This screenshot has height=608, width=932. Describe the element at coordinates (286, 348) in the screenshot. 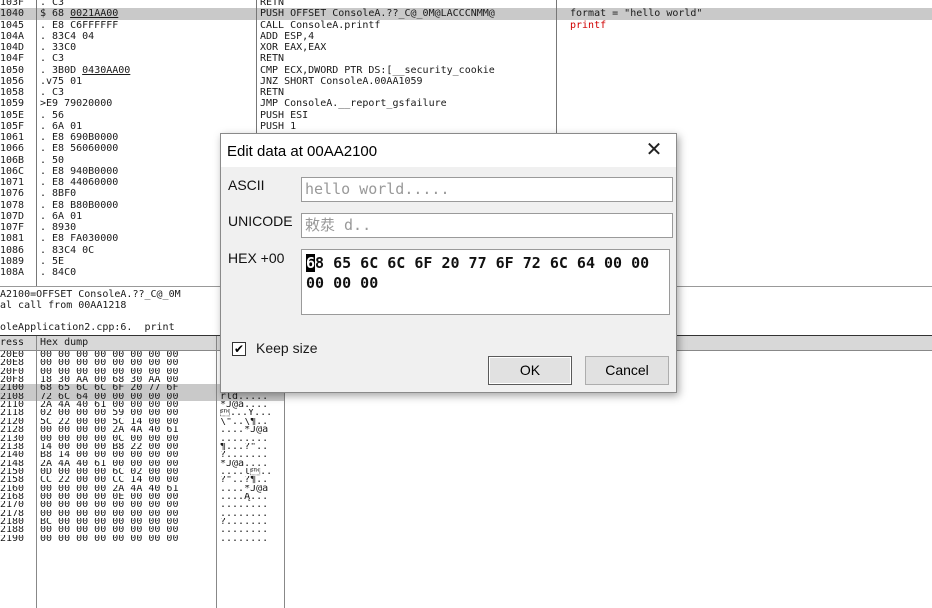

I see `keep-size-label: Keep size` at that location.